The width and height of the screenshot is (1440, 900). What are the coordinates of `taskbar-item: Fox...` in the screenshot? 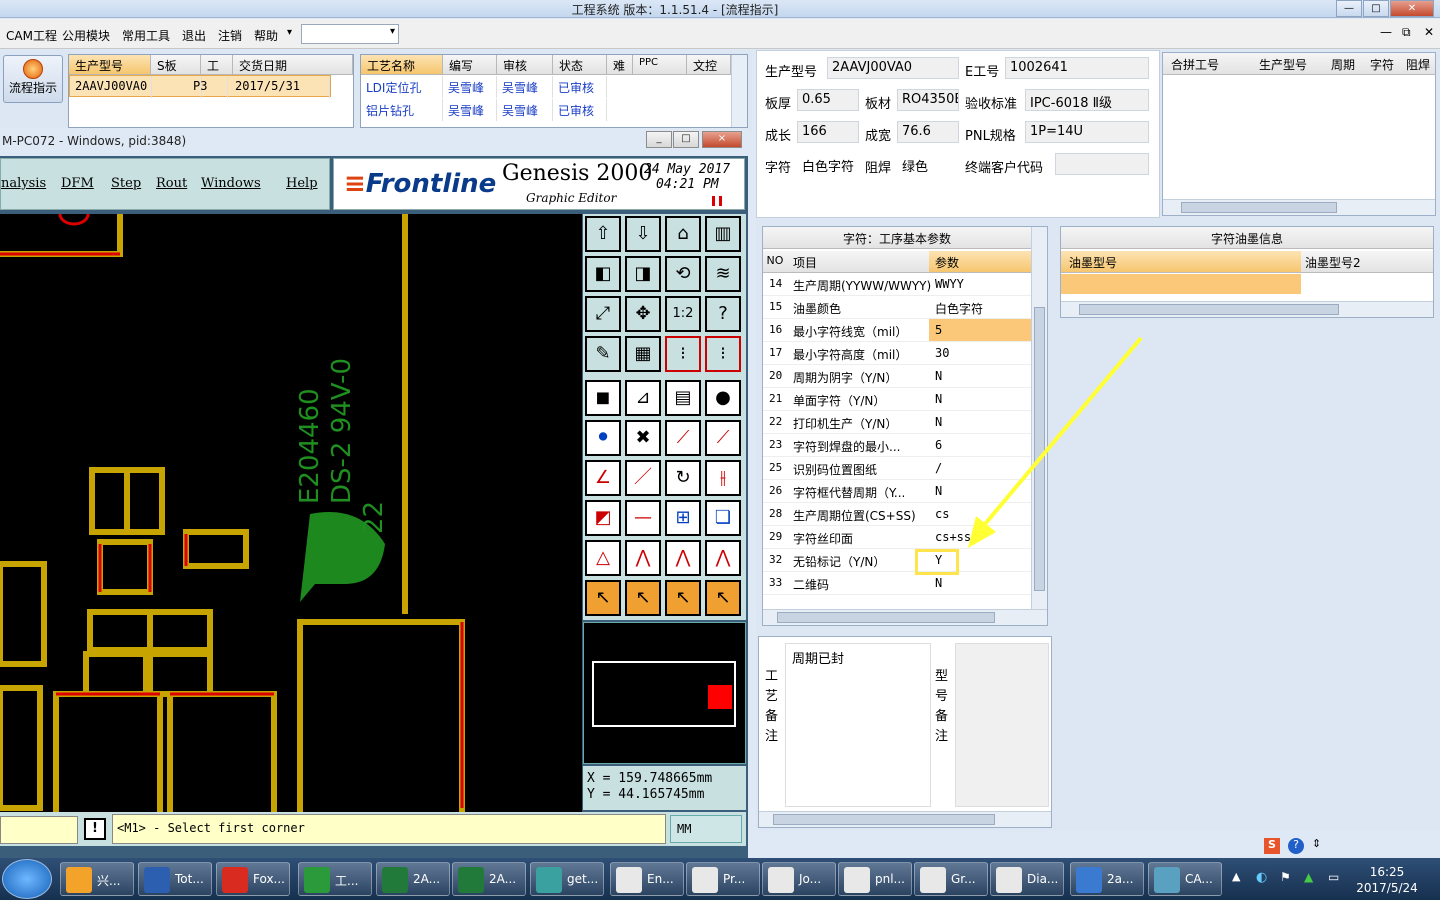 It's located at (253, 879).